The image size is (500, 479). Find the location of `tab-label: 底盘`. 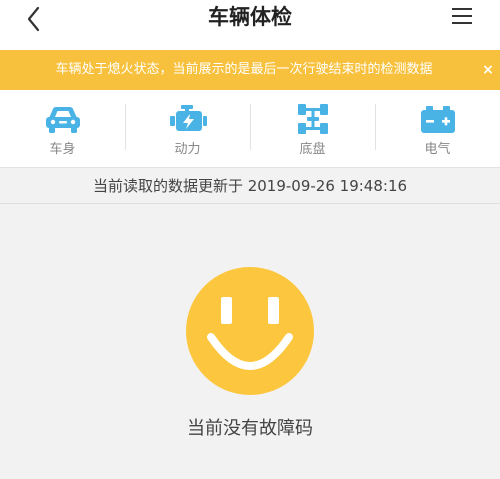

tab-label: 底盘 is located at coordinates (312, 149).